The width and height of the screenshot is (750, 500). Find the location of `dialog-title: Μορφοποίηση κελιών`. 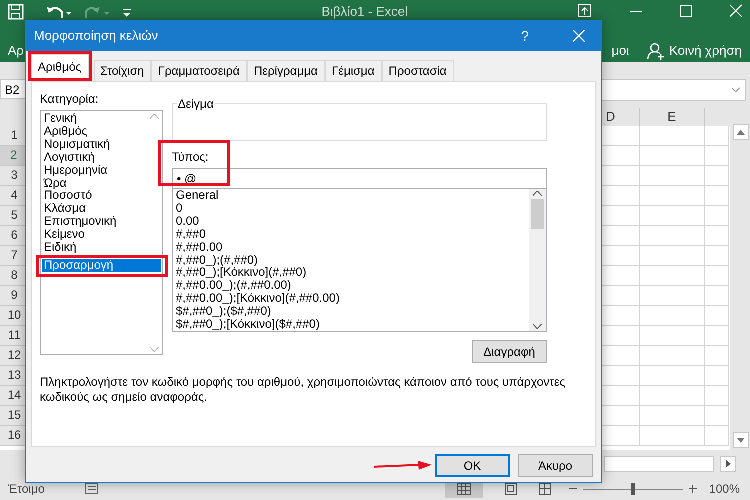

dialog-title: Μορφοποίηση κελιών is located at coordinates (96, 36).